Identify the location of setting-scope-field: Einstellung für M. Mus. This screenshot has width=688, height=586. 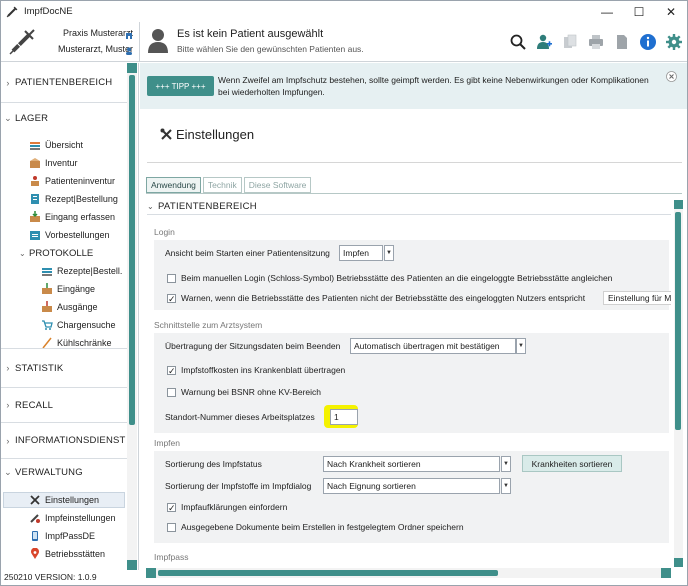
(637, 298).